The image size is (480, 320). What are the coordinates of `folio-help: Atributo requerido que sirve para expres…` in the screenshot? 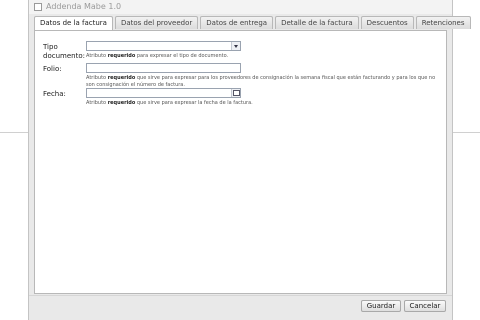 It's located at (261, 81).